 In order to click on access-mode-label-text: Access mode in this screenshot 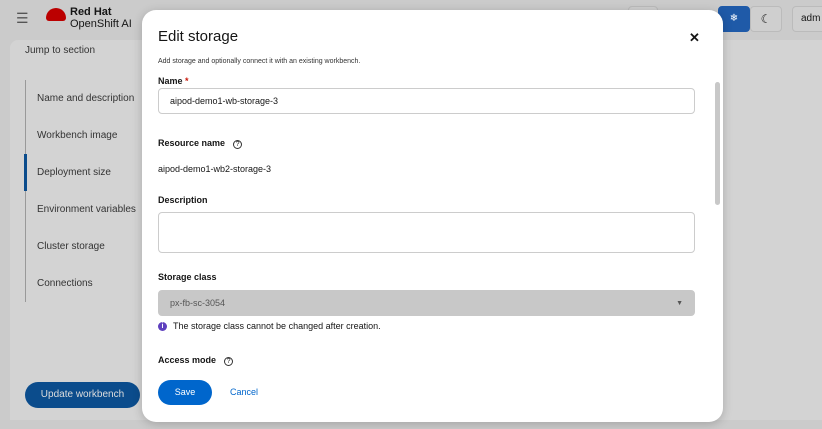, I will do `click(187, 360)`.